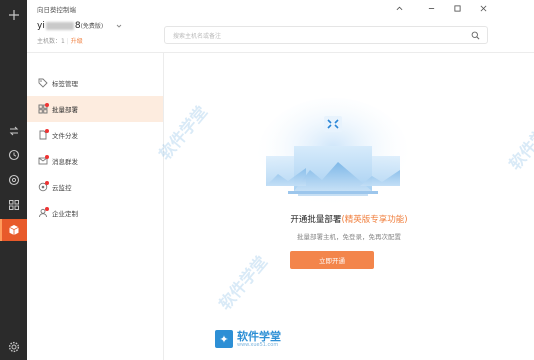 Image resolution: width=534 pixels, height=360 pixels. What do you see at coordinates (13, 347) in the screenshot?
I see `settings-gear-icon` at bounding box center [13, 347].